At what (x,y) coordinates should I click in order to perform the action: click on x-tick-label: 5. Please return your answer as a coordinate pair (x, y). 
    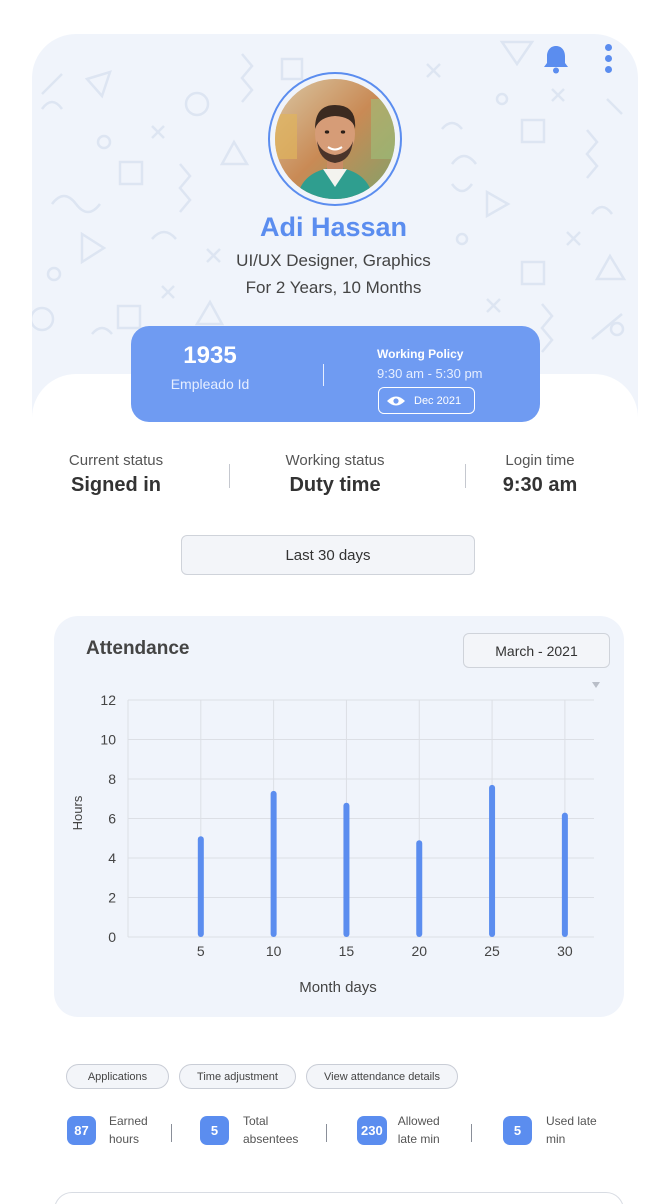
    Looking at the image, I should click on (201, 951).